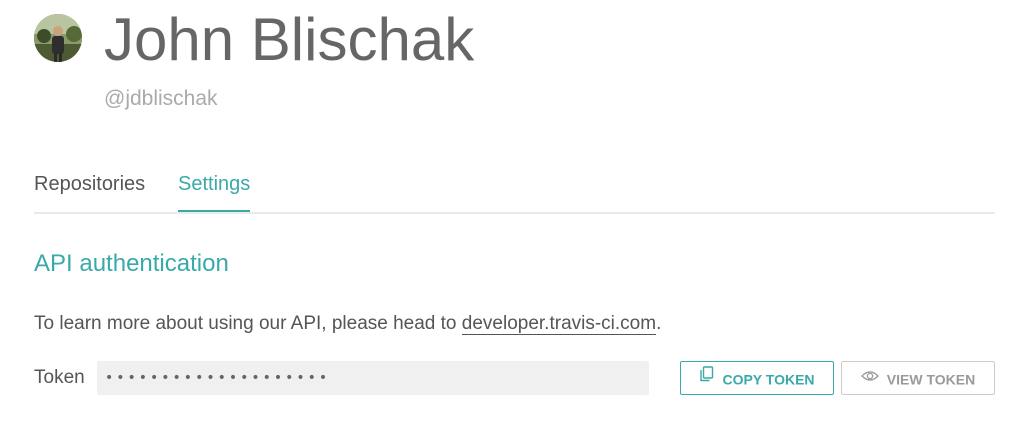  Describe the element at coordinates (706, 377) in the screenshot. I see `copy-icon` at that location.